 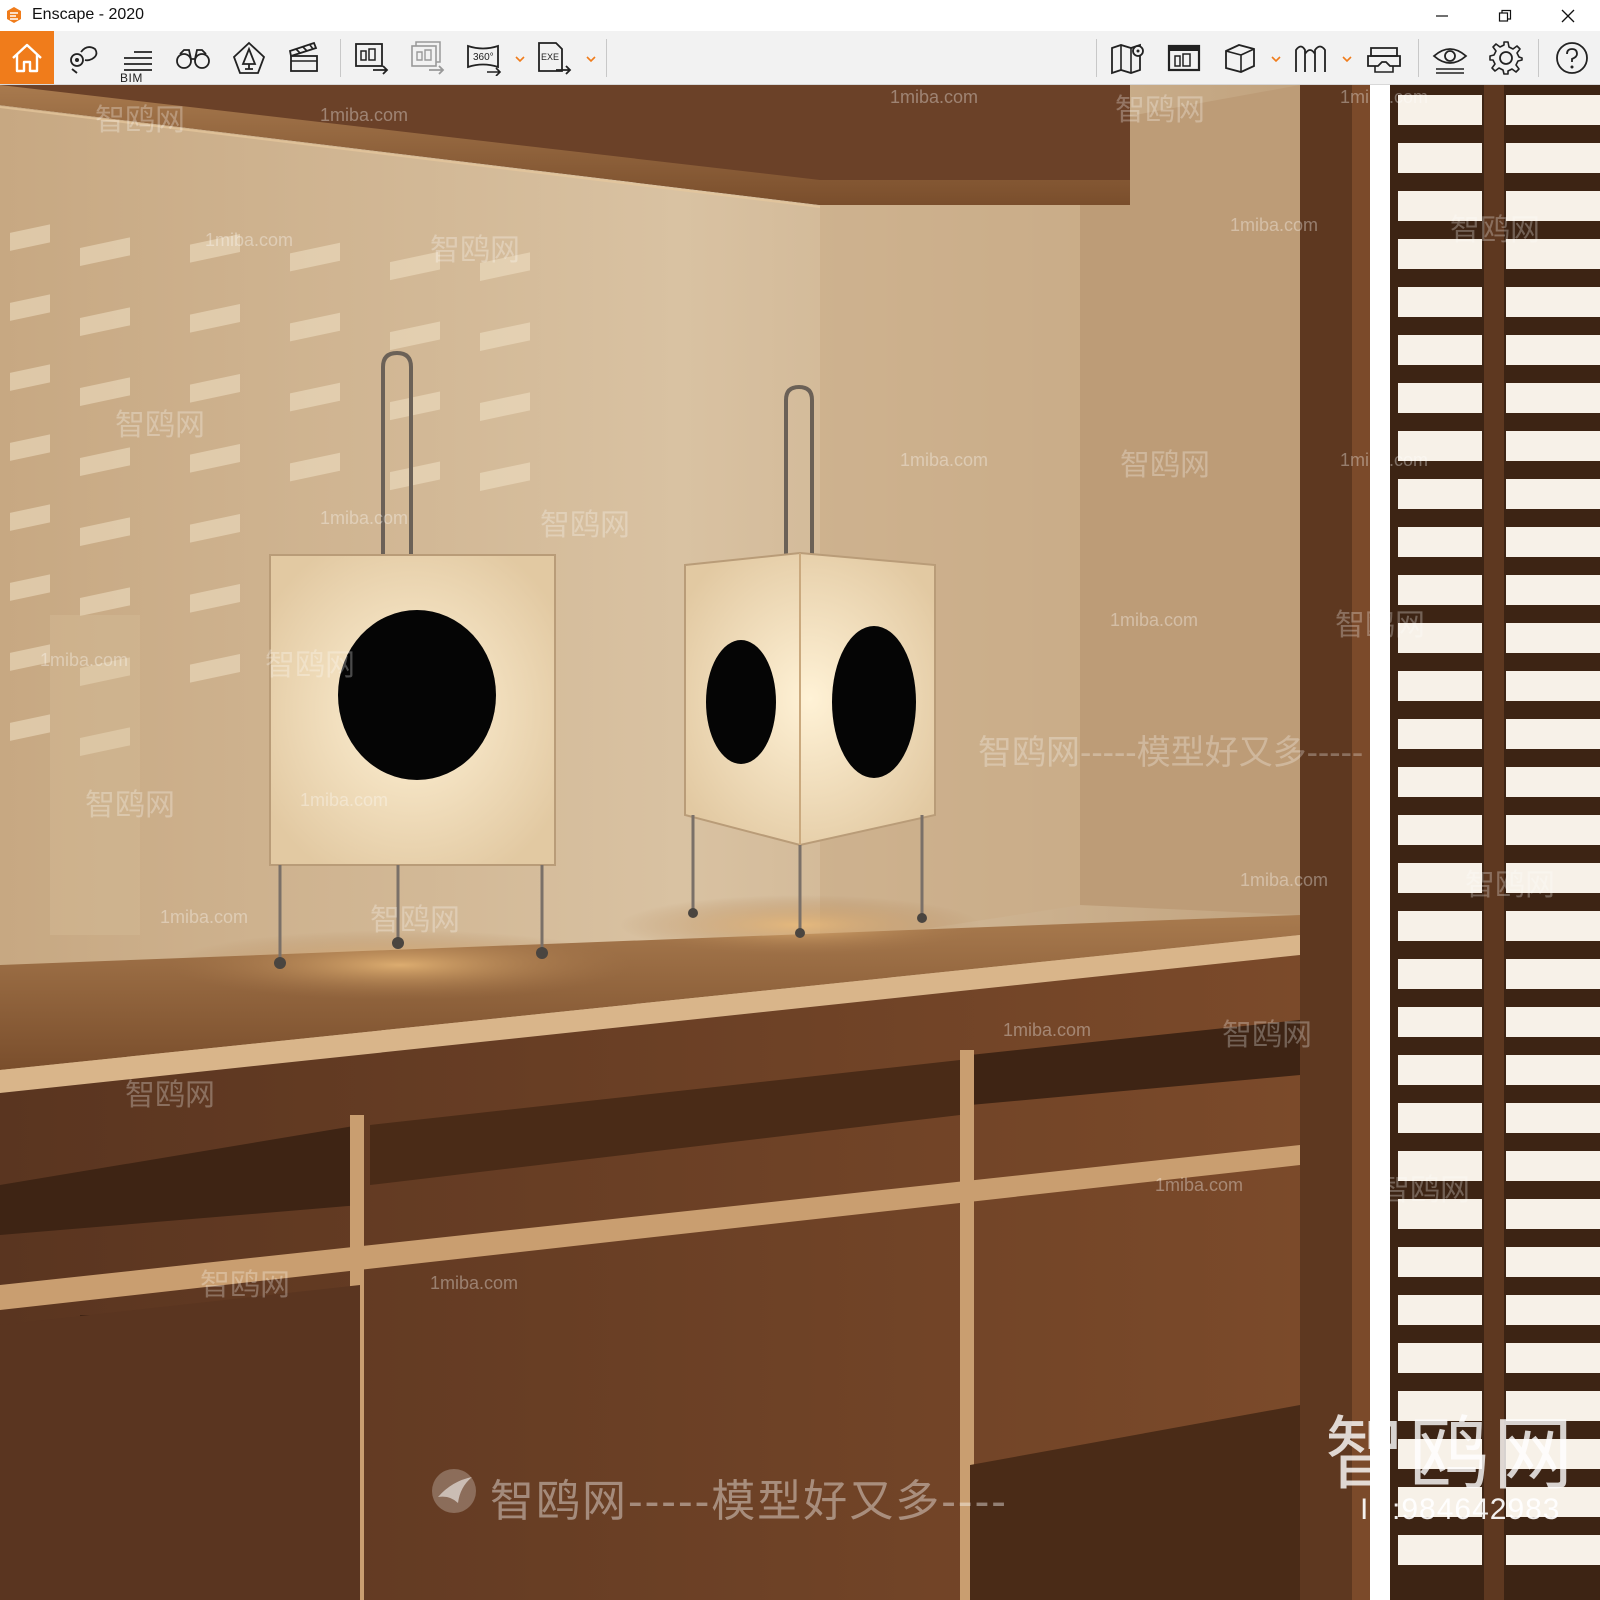 I want to click on render-panorama-button: 360°, so click(x=484, y=58).